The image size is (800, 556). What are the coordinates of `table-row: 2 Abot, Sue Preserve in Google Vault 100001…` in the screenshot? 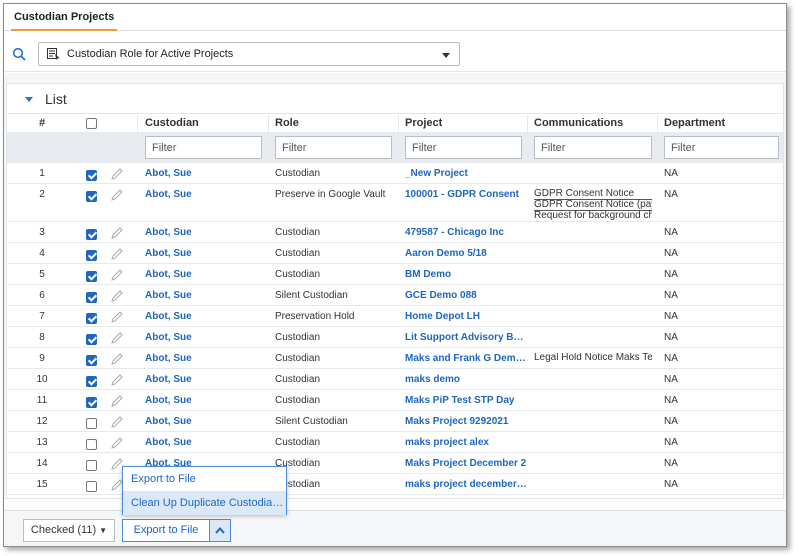 It's located at (395, 203).